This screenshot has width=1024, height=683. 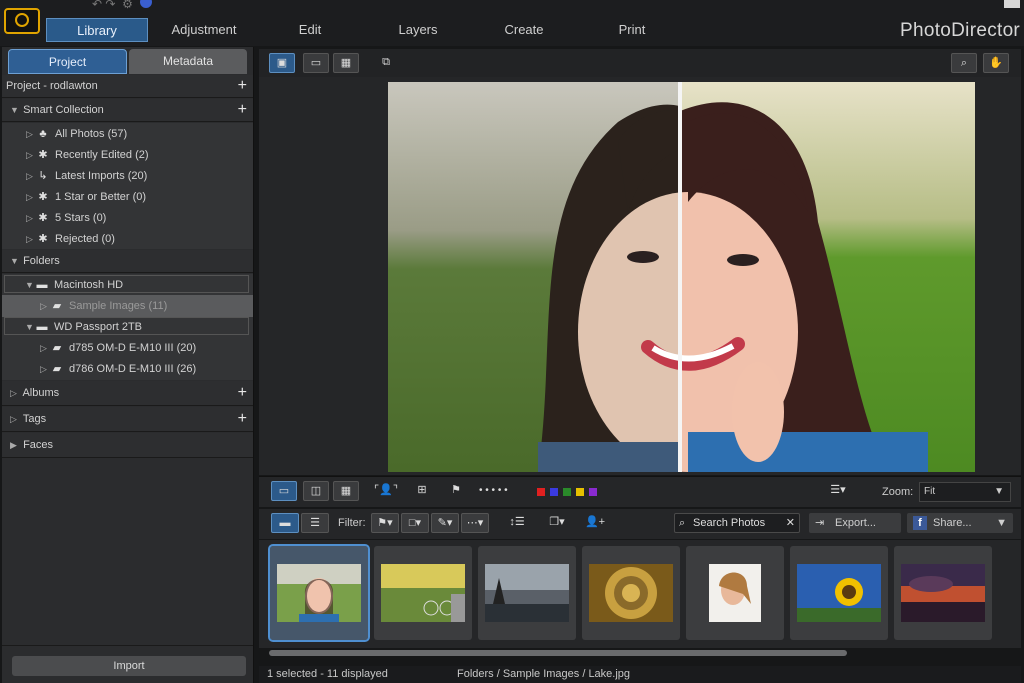 What do you see at coordinates (118, 306) in the screenshot?
I see `folder-label: Sample Images (11)` at bounding box center [118, 306].